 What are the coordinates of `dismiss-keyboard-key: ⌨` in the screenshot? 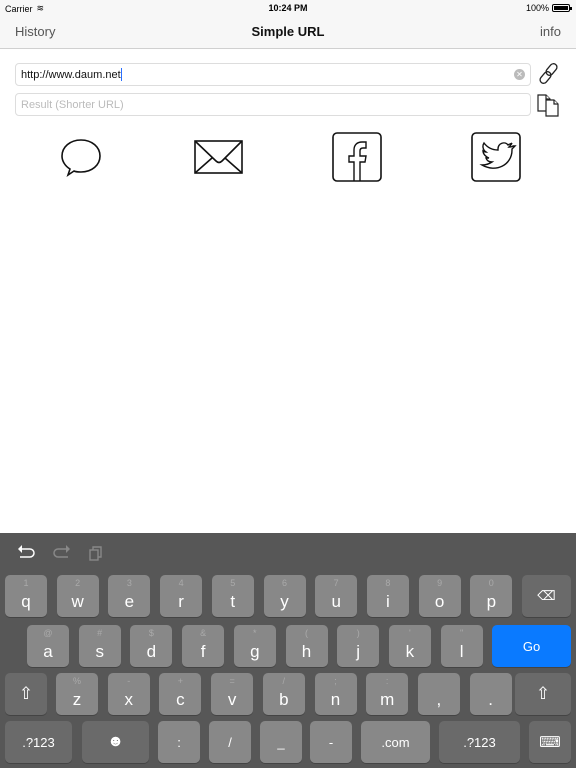 It's located at (550, 742).